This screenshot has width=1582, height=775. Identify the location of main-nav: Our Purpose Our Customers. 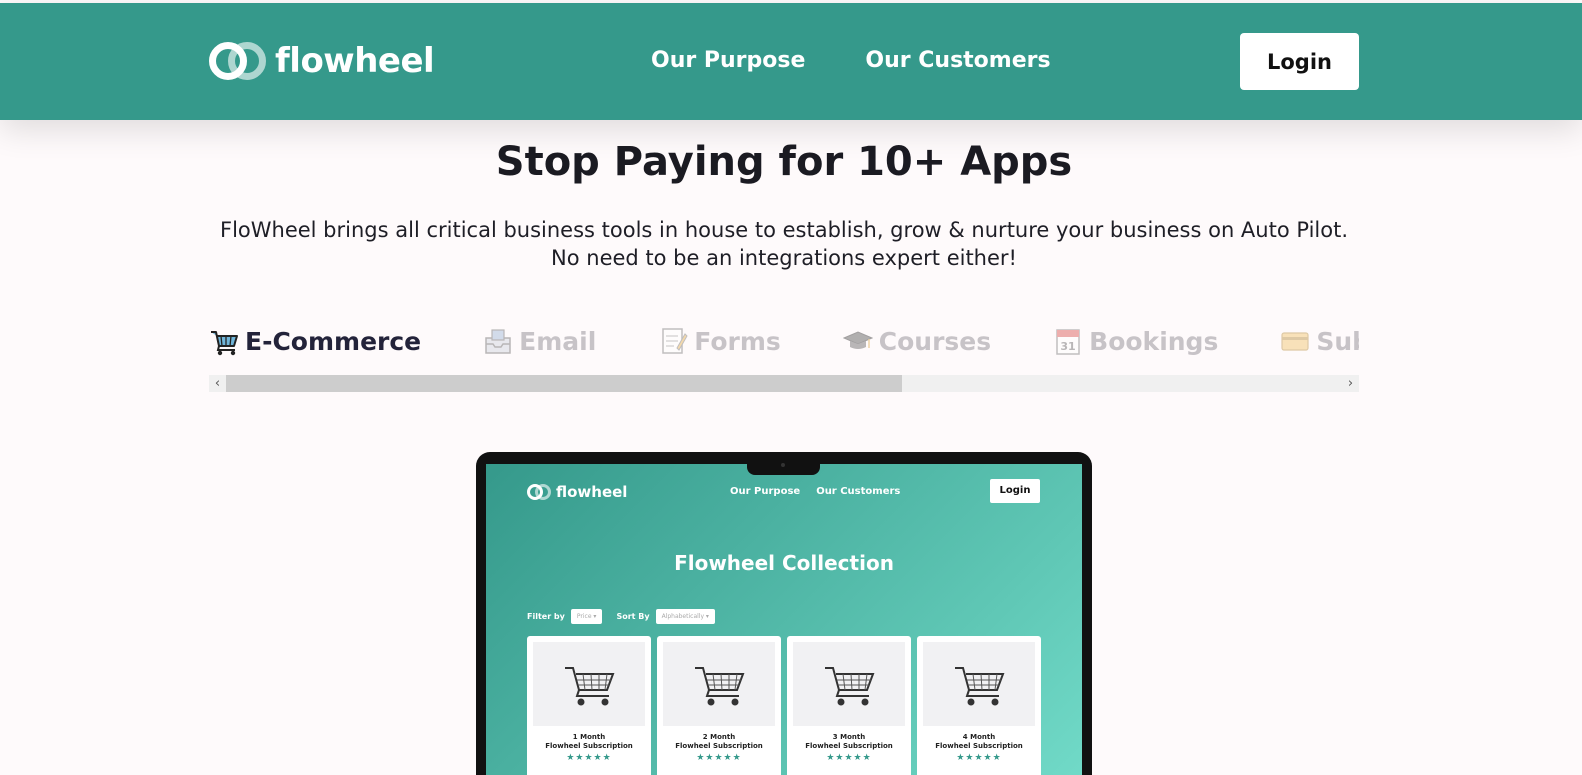
(851, 60).